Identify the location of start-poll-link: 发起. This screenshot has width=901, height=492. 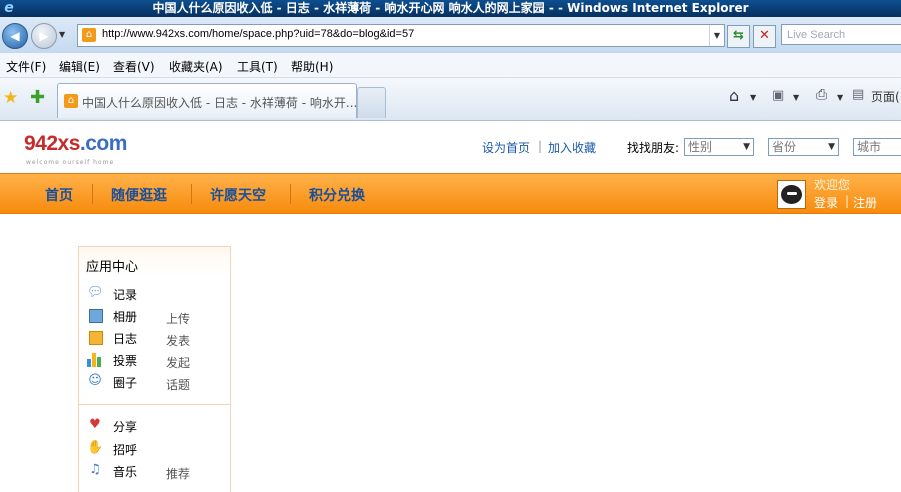
(178, 362).